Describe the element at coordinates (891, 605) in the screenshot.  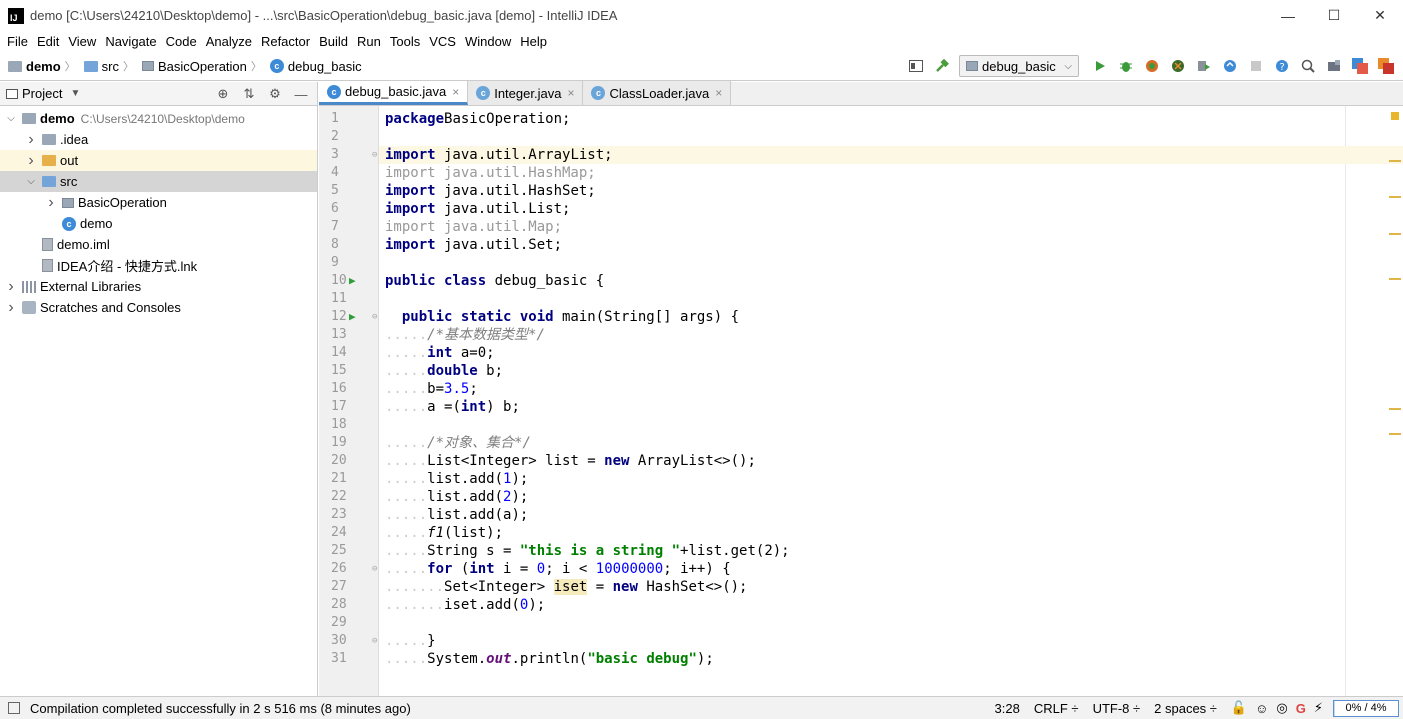
I see `code-line: .......iset.add(0);` at that location.